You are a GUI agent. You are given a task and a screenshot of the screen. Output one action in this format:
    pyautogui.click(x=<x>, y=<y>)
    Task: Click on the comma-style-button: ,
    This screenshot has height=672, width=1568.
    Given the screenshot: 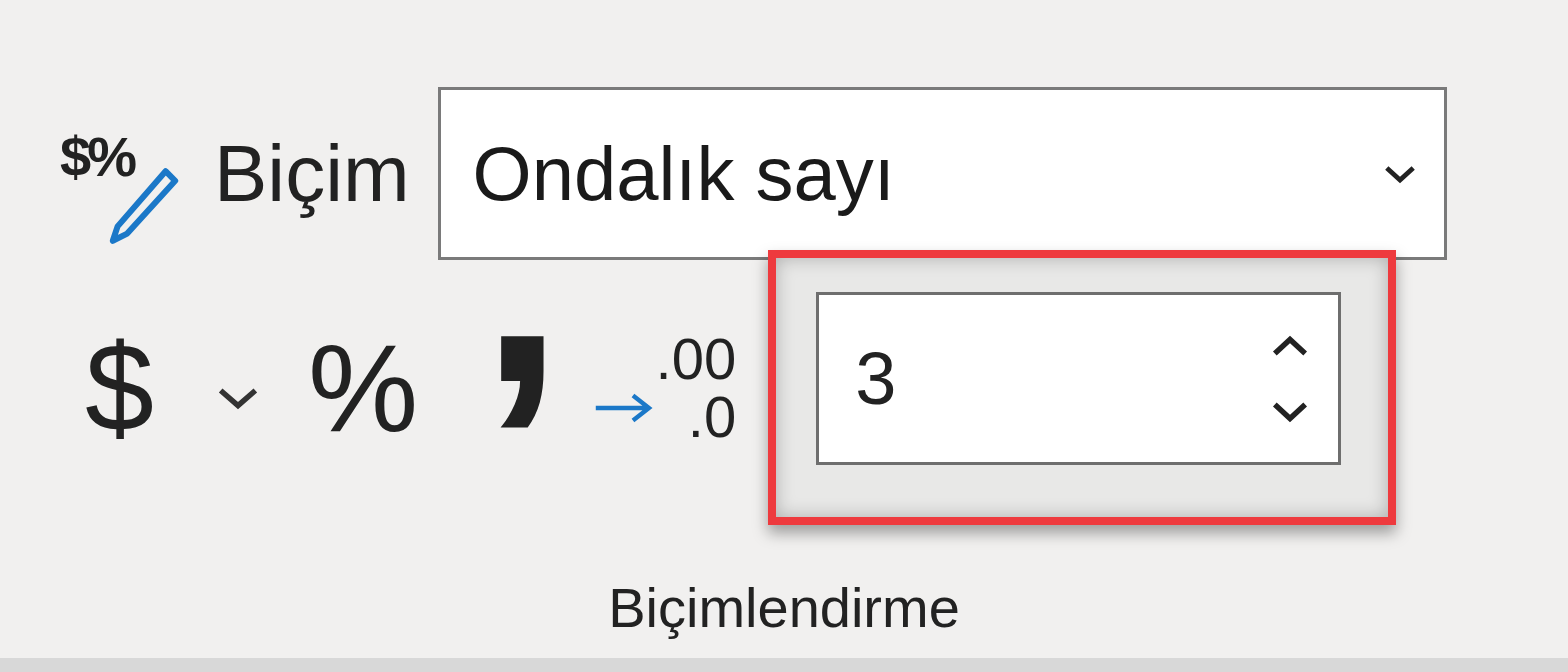 What is the action you would take?
    pyautogui.click(x=522, y=387)
    